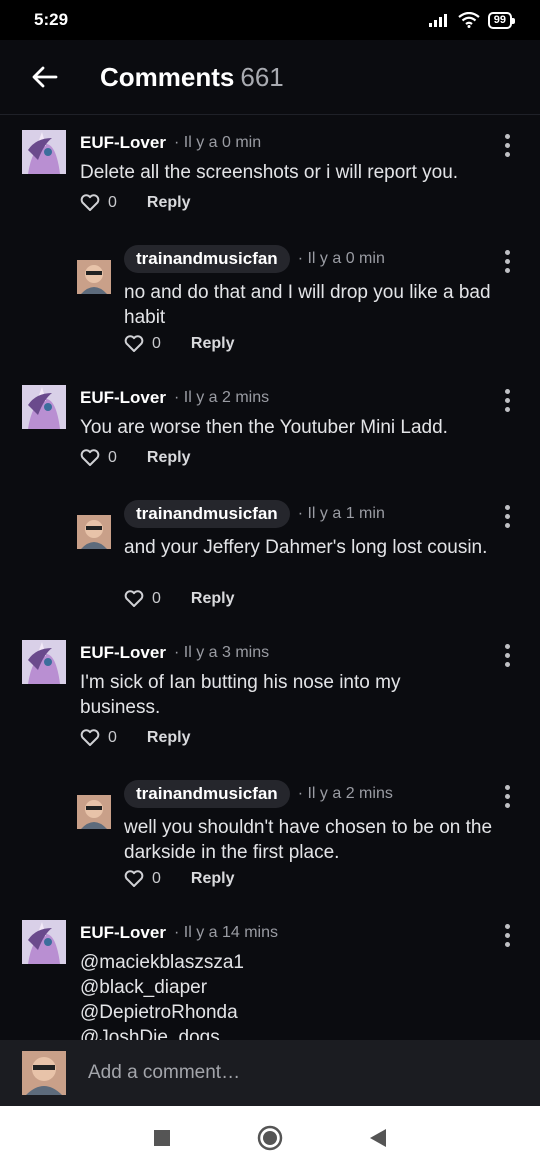  What do you see at coordinates (167, 76) in the screenshot?
I see `page-title: Comments` at bounding box center [167, 76].